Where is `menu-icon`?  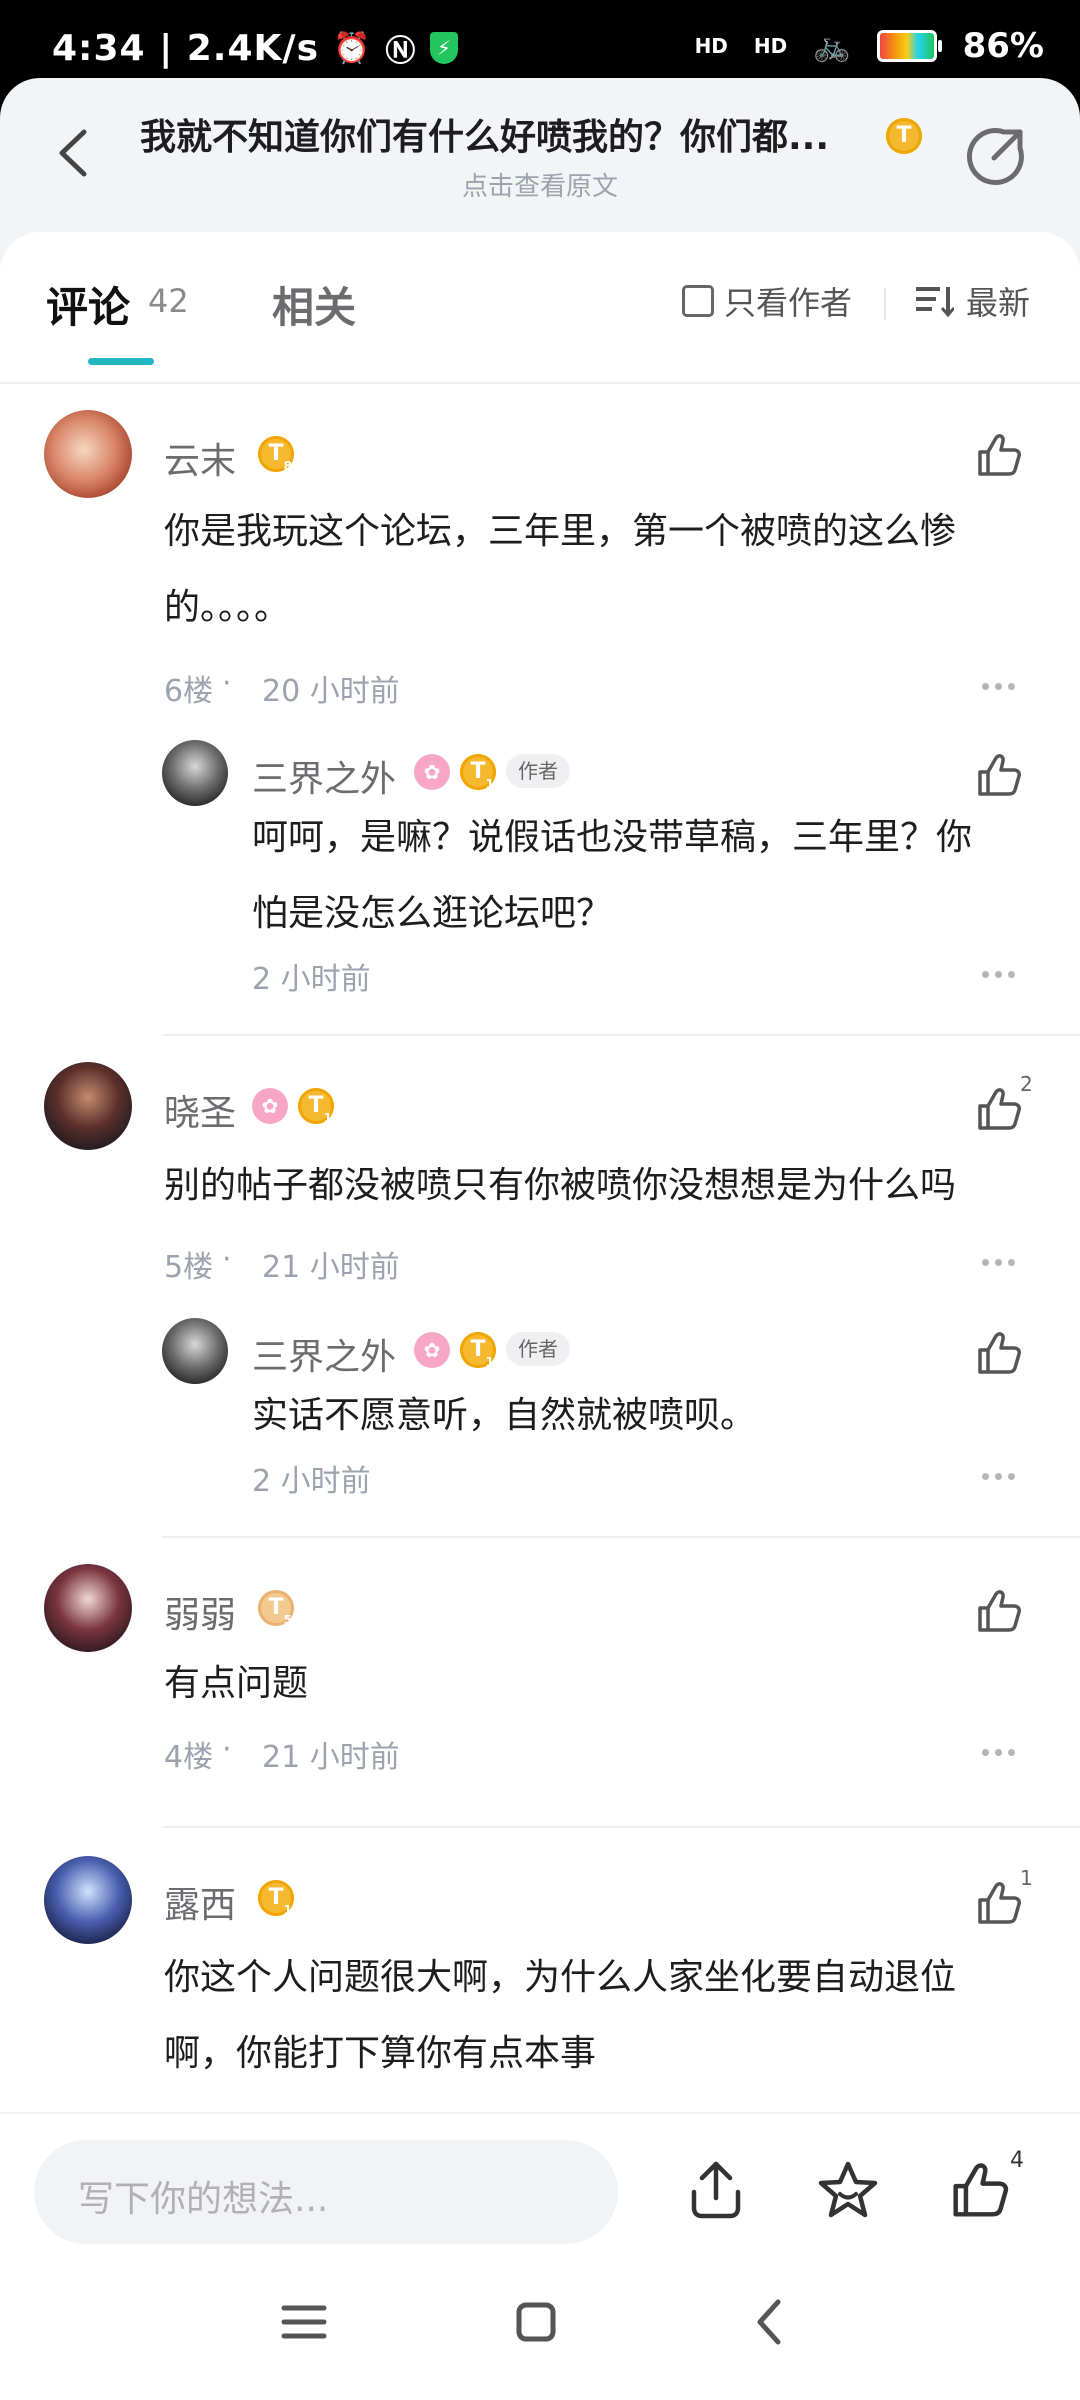 menu-icon is located at coordinates (304, 2322).